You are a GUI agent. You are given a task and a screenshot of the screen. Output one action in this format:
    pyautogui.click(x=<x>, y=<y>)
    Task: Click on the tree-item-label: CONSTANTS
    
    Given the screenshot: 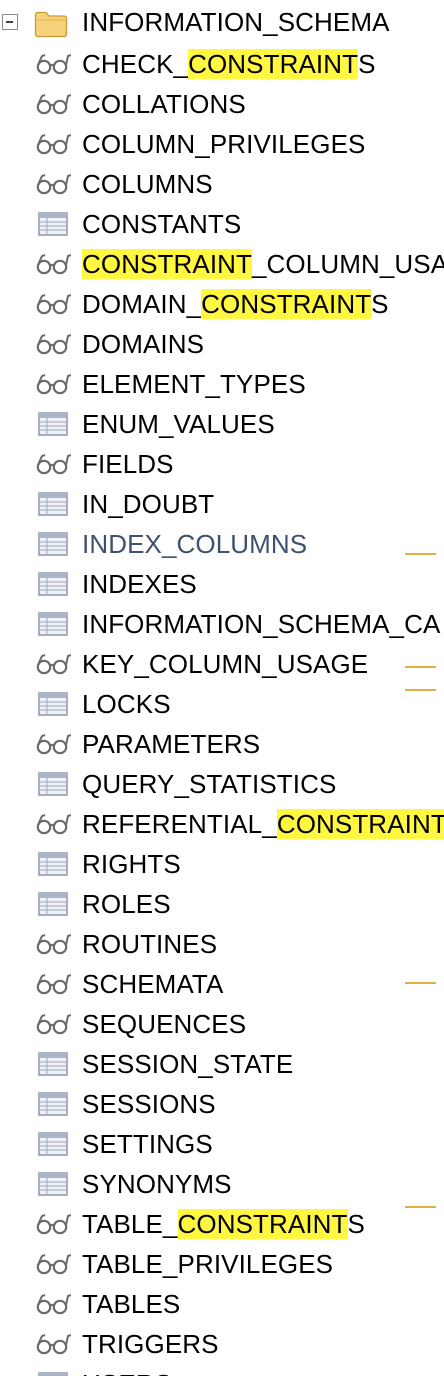 What is the action you would take?
    pyautogui.click(x=161, y=224)
    